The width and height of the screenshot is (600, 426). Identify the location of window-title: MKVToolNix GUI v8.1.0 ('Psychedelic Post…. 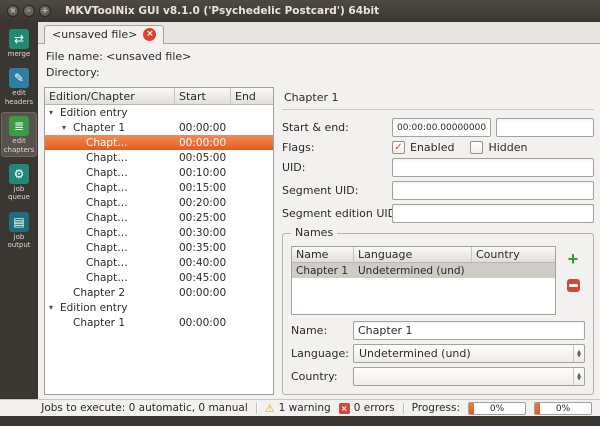
(222, 11).